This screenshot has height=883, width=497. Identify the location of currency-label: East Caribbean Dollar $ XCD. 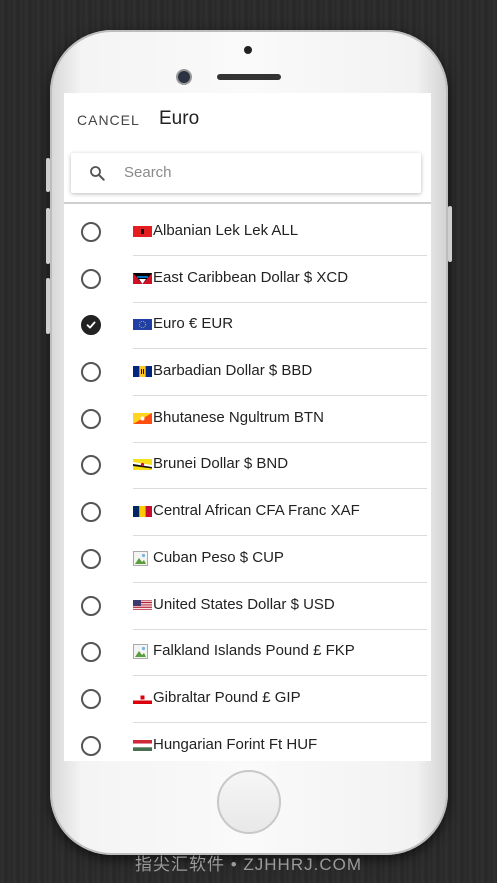
(251, 277).